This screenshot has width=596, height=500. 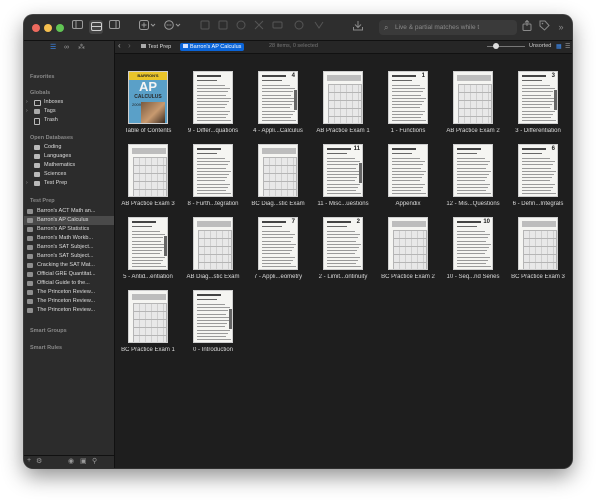 What do you see at coordinates (36, 28) in the screenshot?
I see `close-button` at bounding box center [36, 28].